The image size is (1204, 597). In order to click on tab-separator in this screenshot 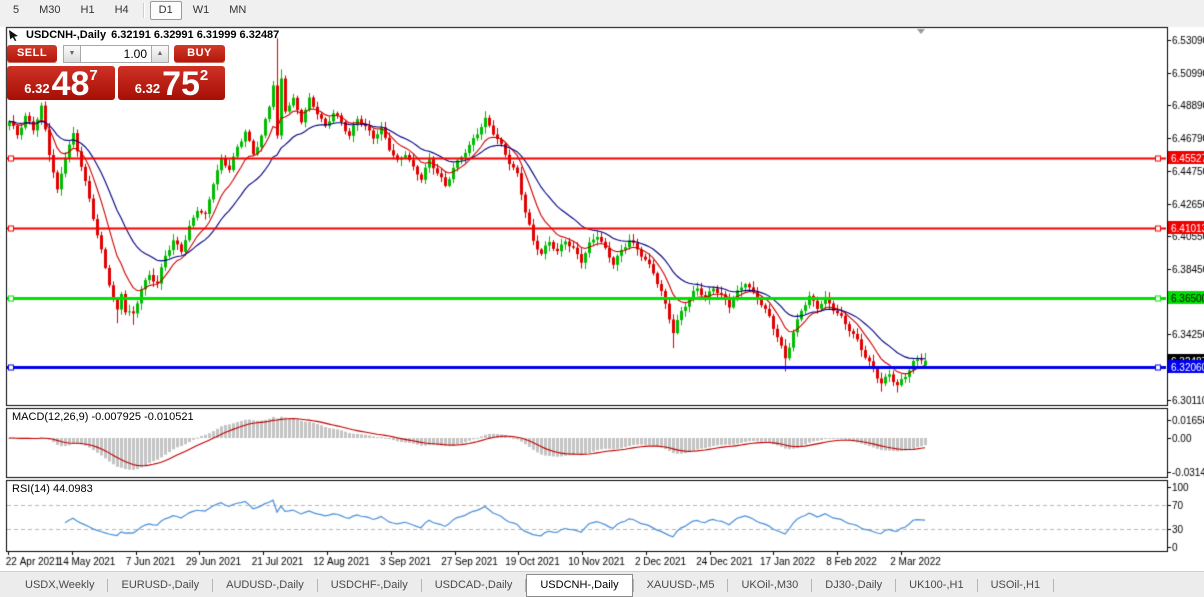, I will do `click(1054, 585)`.